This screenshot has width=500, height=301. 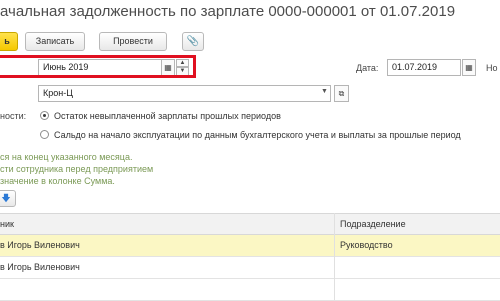 What do you see at coordinates (366, 245) in the screenshot?
I see `department-cell: Руководство` at bounding box center [366, 245].